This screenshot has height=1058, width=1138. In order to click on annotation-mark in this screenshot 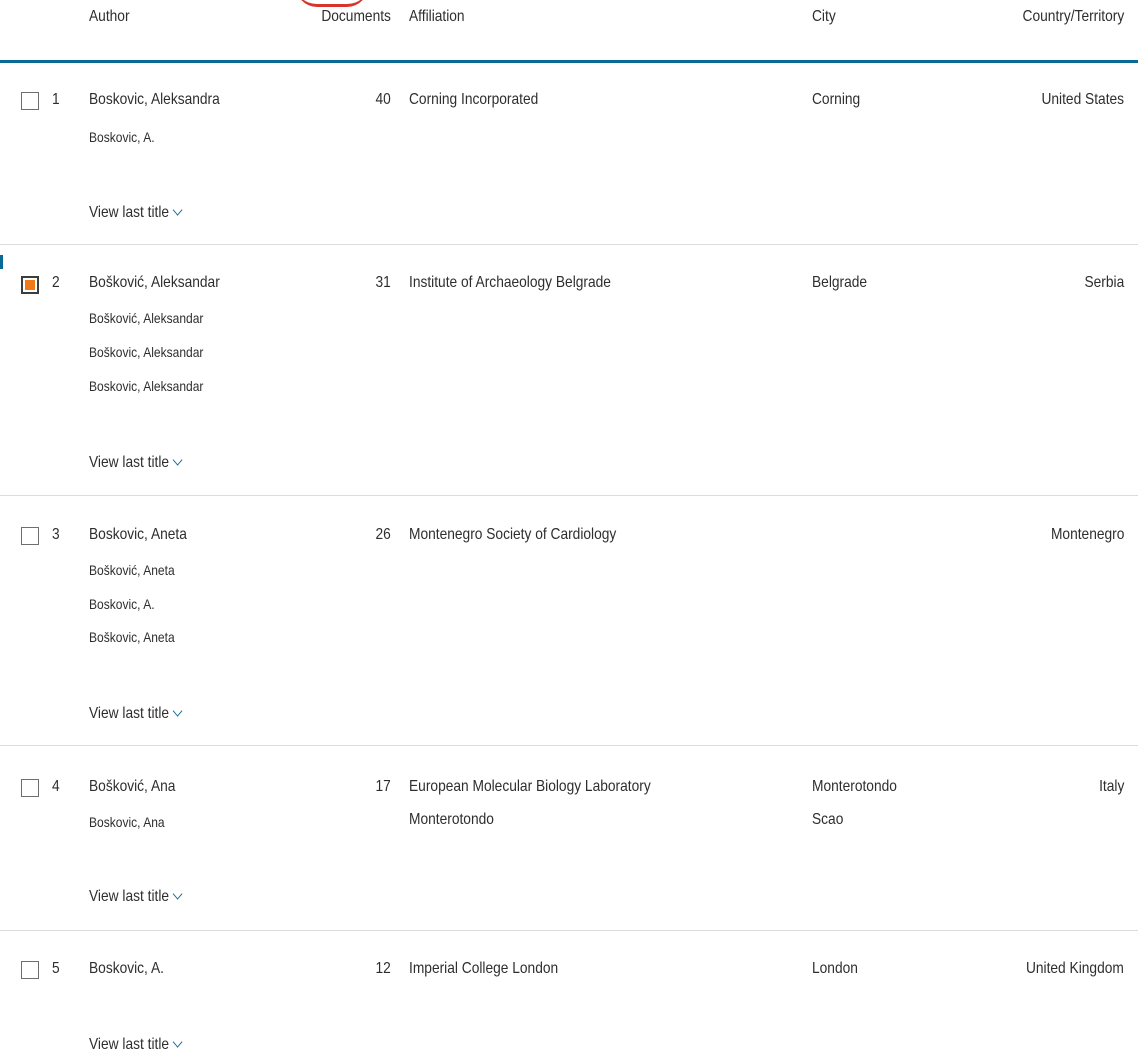, I will do `click(332, 3)`.